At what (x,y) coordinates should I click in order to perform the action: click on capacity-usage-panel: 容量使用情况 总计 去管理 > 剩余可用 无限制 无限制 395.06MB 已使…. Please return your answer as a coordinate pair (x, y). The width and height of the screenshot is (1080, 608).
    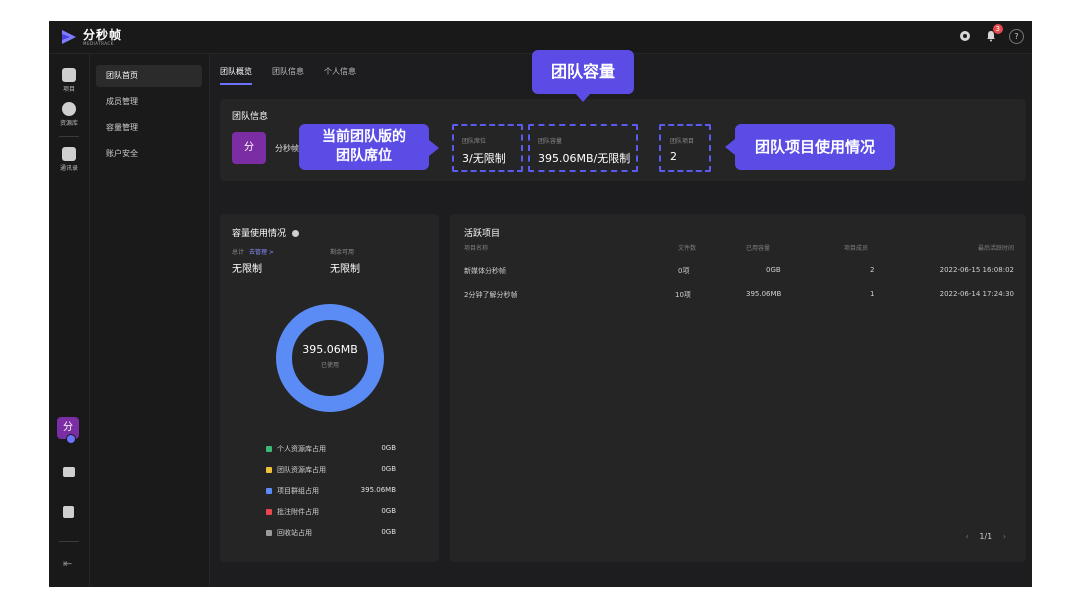
    Looking at the image, I should click on (329, 388).